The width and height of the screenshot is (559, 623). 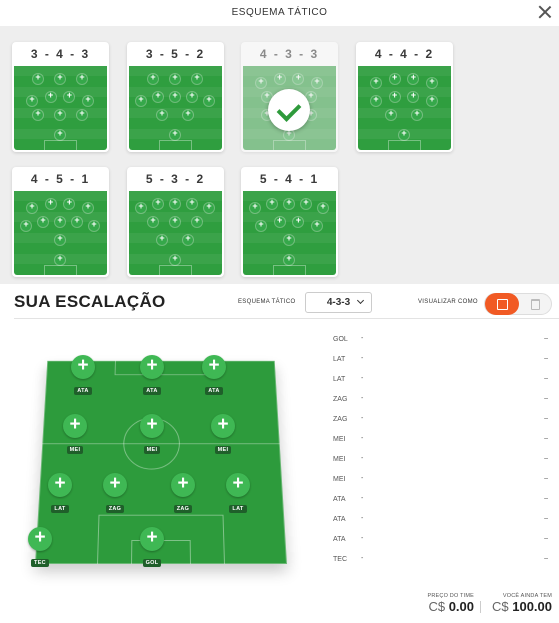 I want to click on position-tag: MEI, so click(x=75, y=450).